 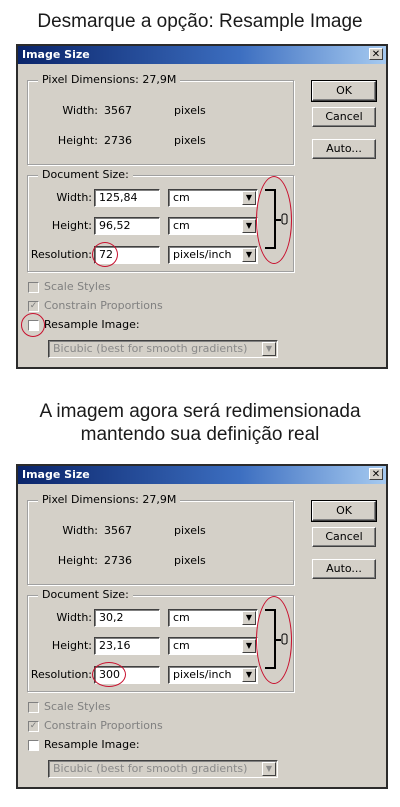 What do you see at coordinates (200, 411) in the screenshot?
I see `caption-result-line1: A imagem agora será redimensionada` at bounding box center [200, 411].